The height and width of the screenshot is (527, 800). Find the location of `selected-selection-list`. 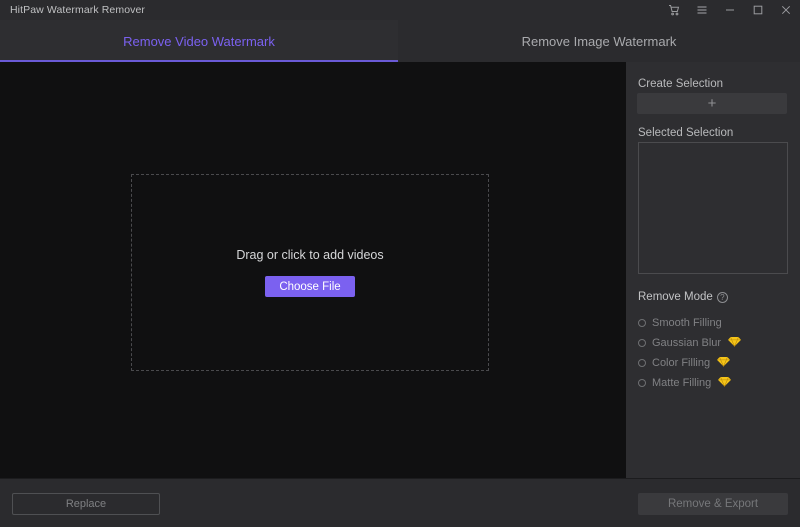

selected-selection-list is located at coordinates (713, 208).